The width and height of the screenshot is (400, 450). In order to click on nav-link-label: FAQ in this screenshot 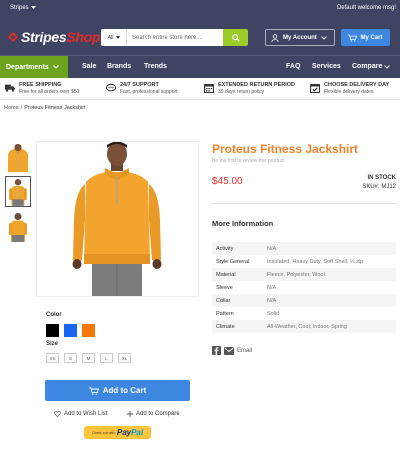, I will do `click(293, 66)`.